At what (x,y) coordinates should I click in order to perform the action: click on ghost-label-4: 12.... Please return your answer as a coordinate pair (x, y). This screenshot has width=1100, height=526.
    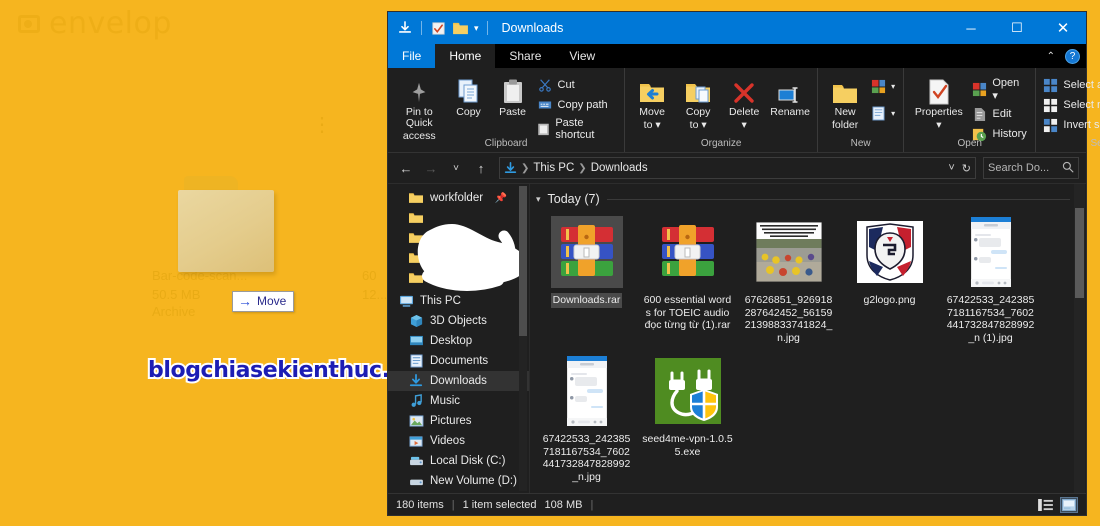
    Looking at the image, I should click on (375, 294).